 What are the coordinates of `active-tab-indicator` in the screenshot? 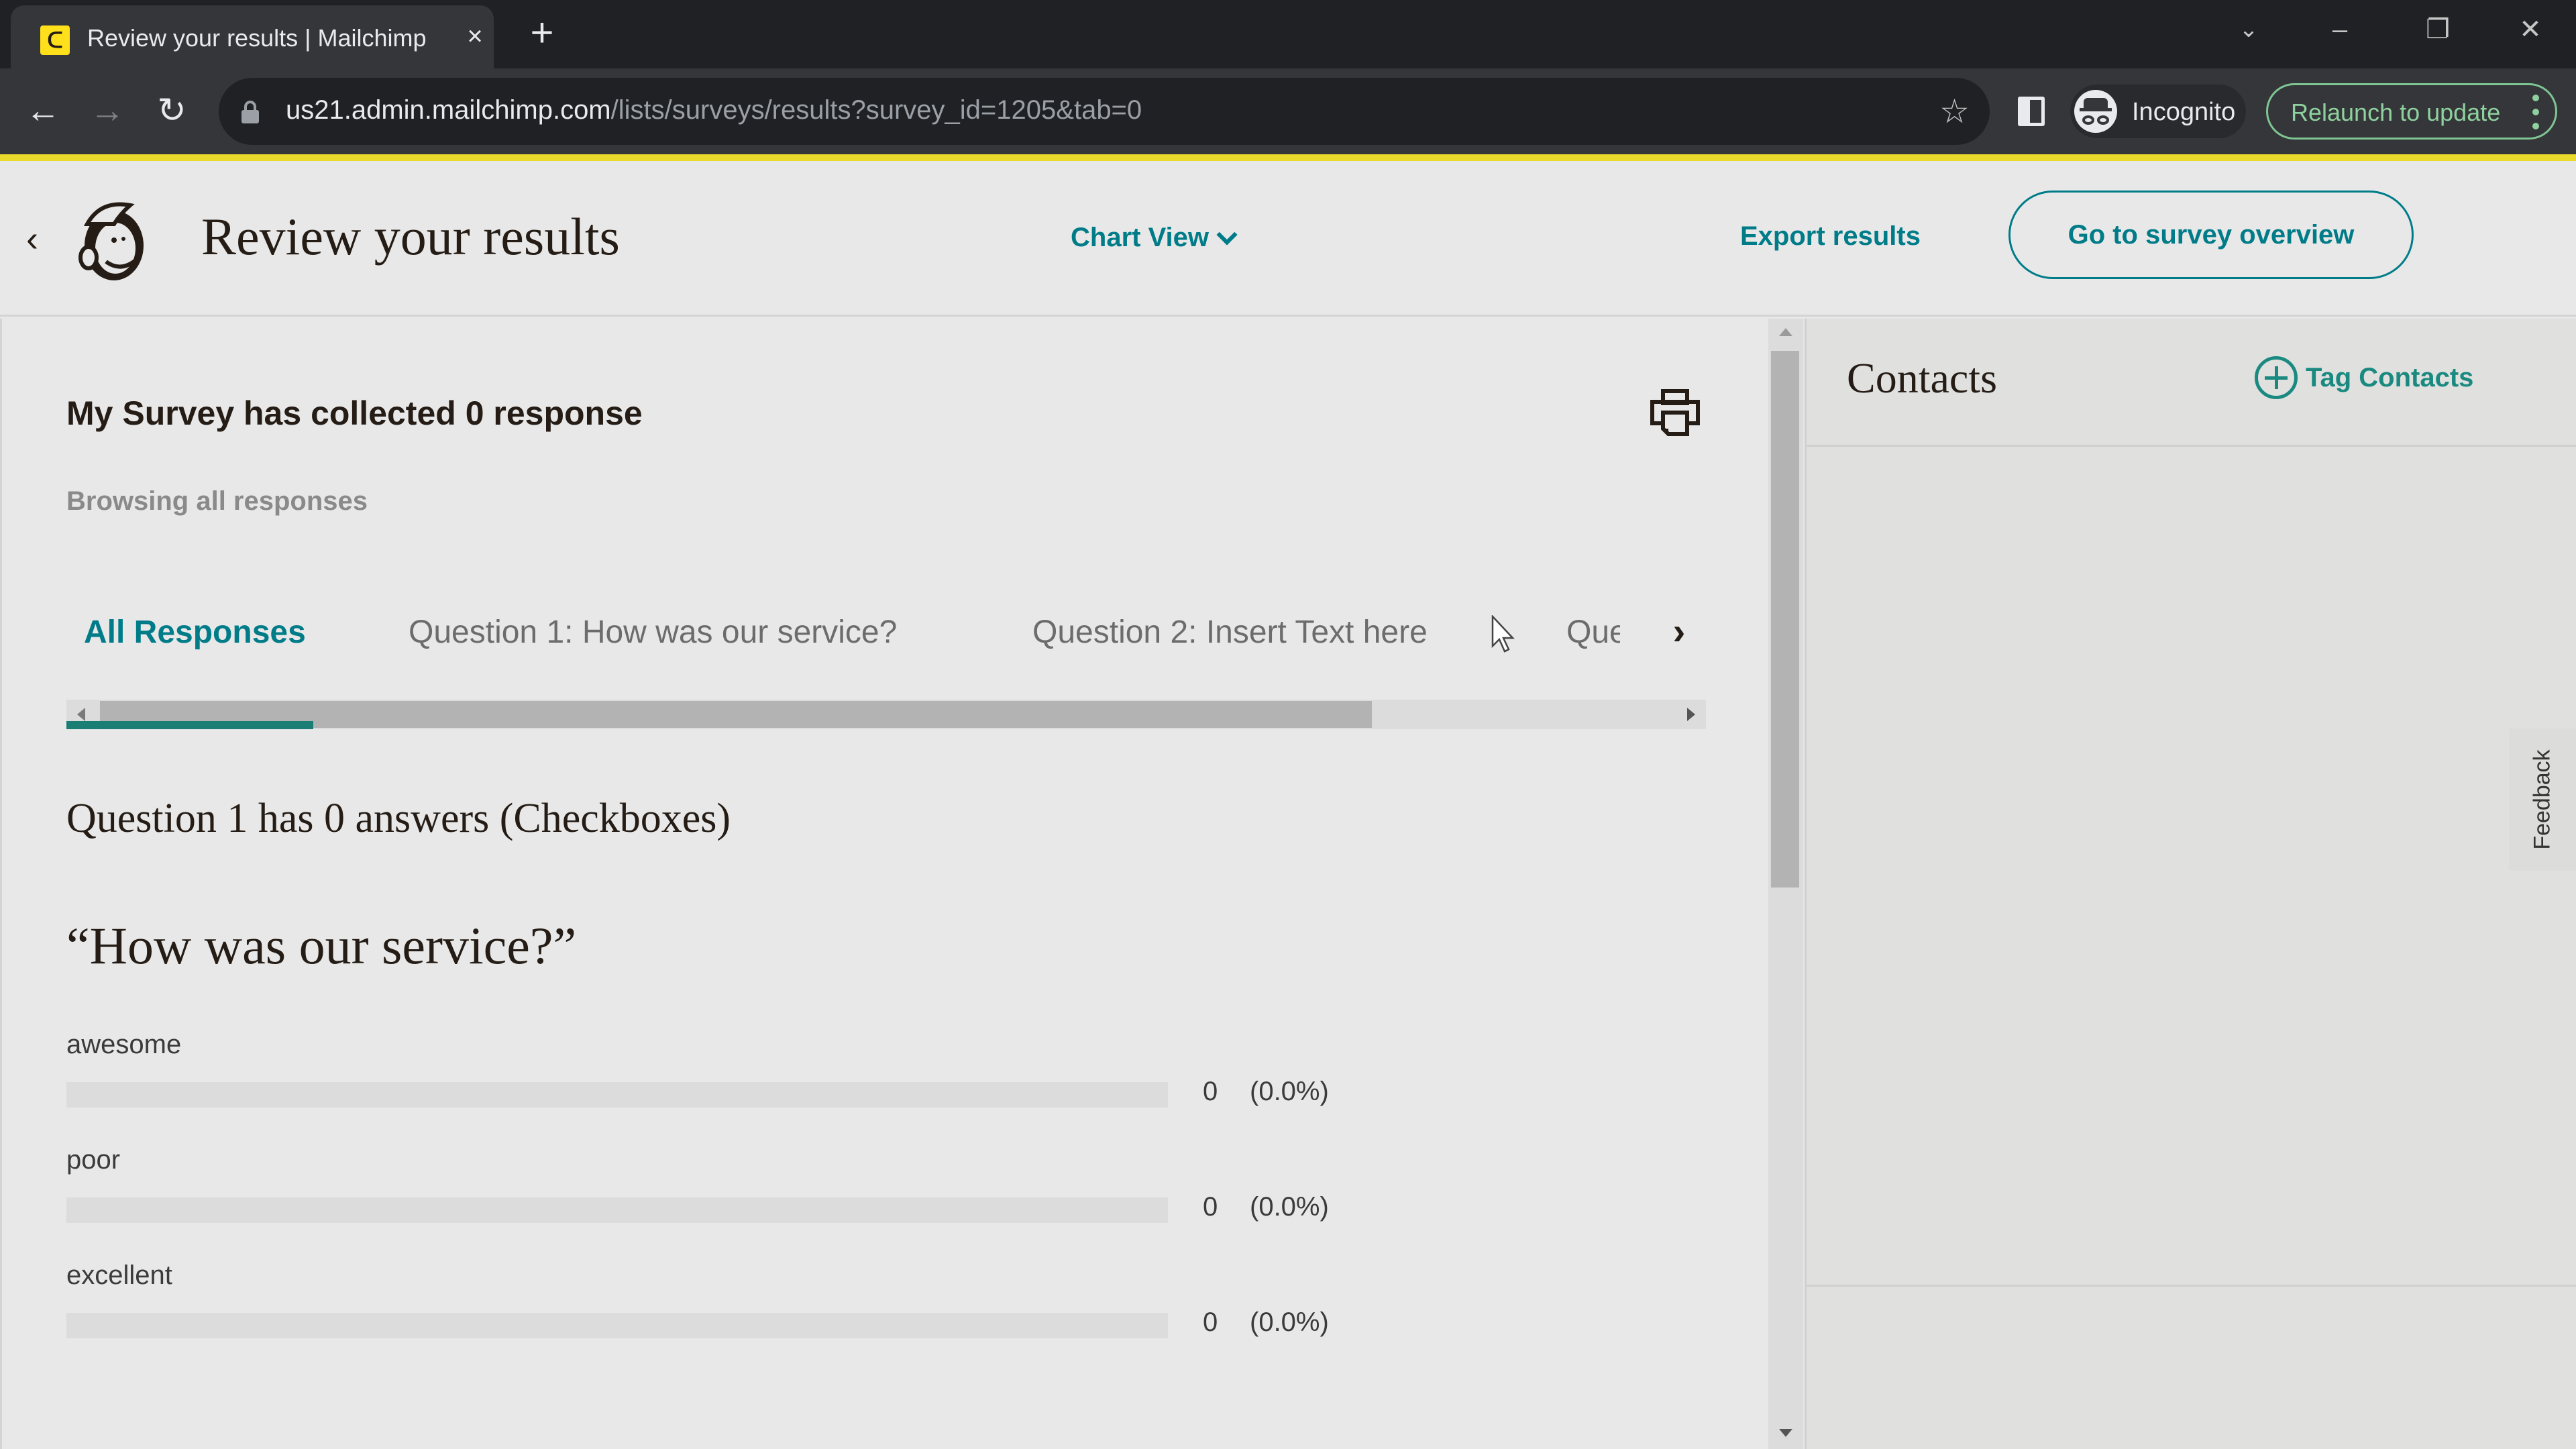 It's located at (189, 725).